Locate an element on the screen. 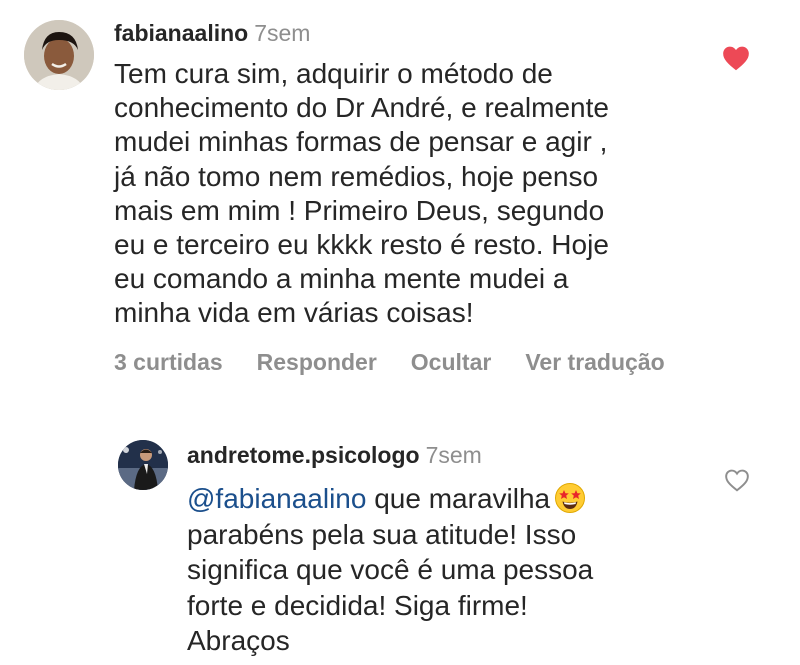 The height and width of the screenshot is (665, 800). likes-count-link: 3 curtidas is located at coordinates (168, 362).